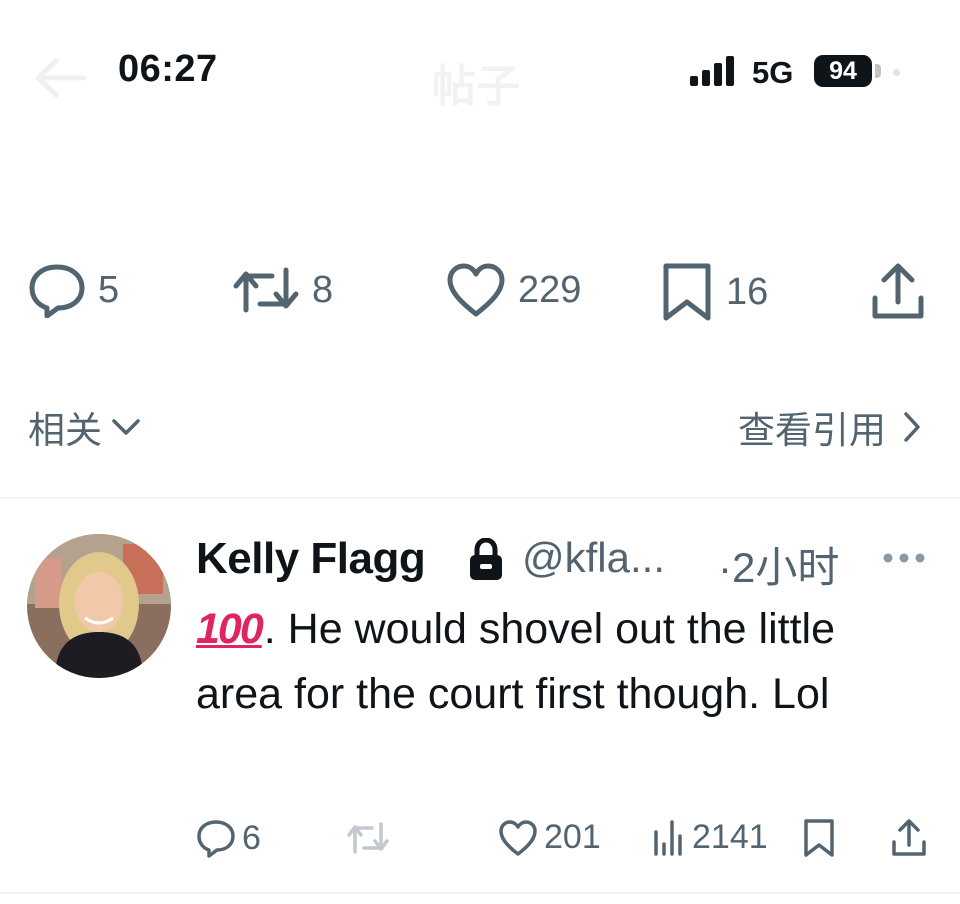  I want to click on avatar-image, so click(99, 606).